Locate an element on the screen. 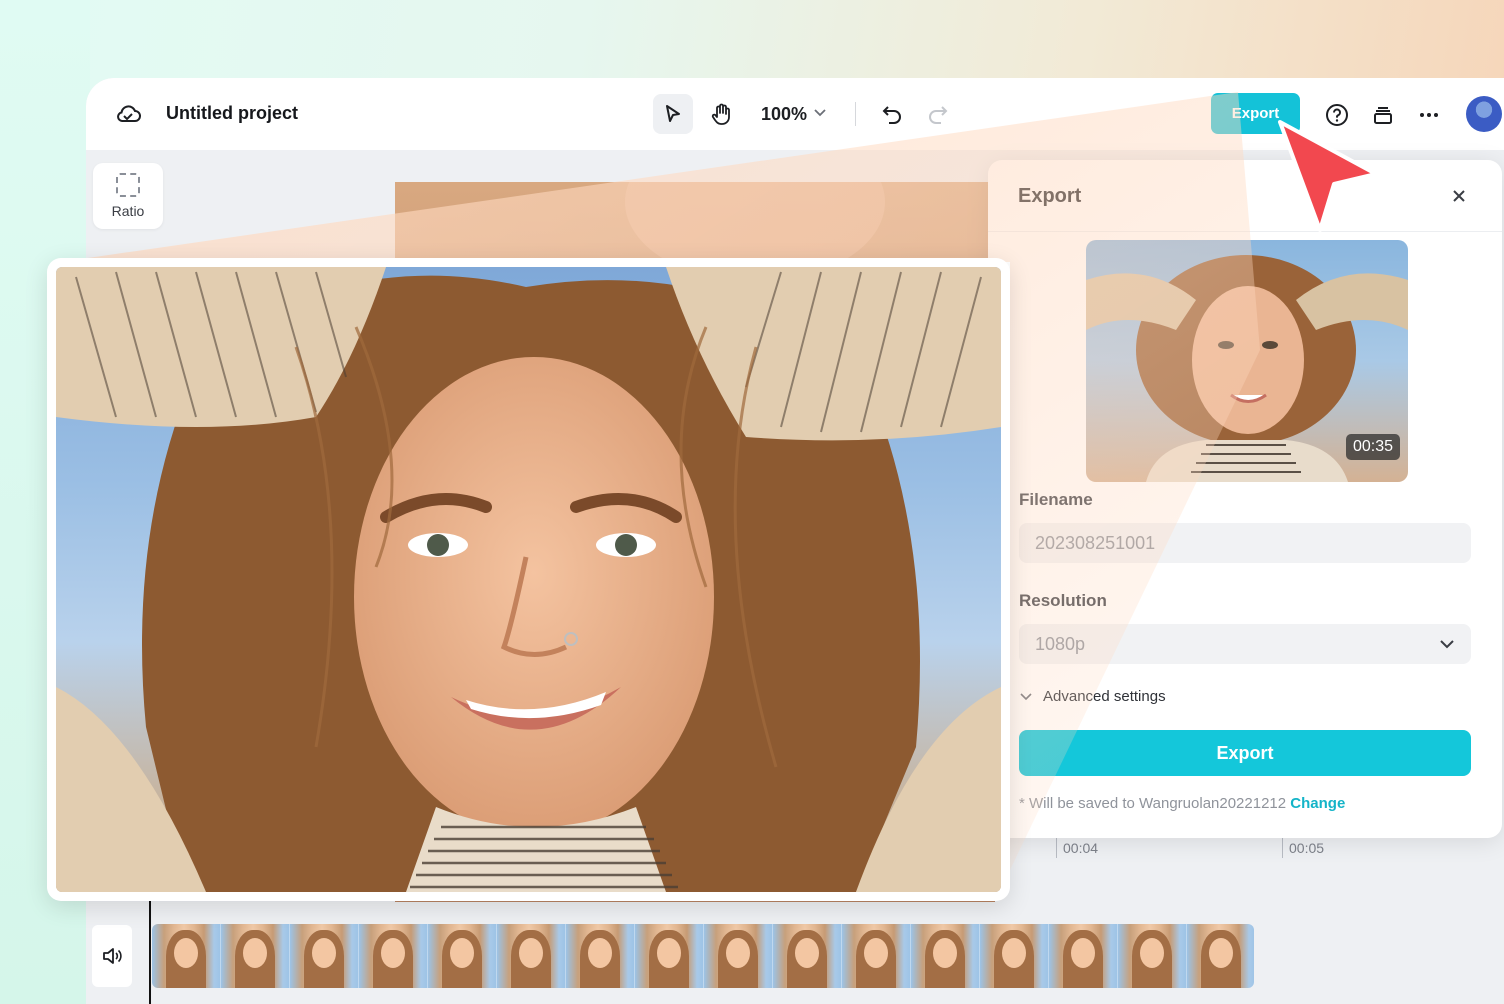 This screenshot has width=1504, height=1004. panel-divider is located at coordinates (1245, 231).